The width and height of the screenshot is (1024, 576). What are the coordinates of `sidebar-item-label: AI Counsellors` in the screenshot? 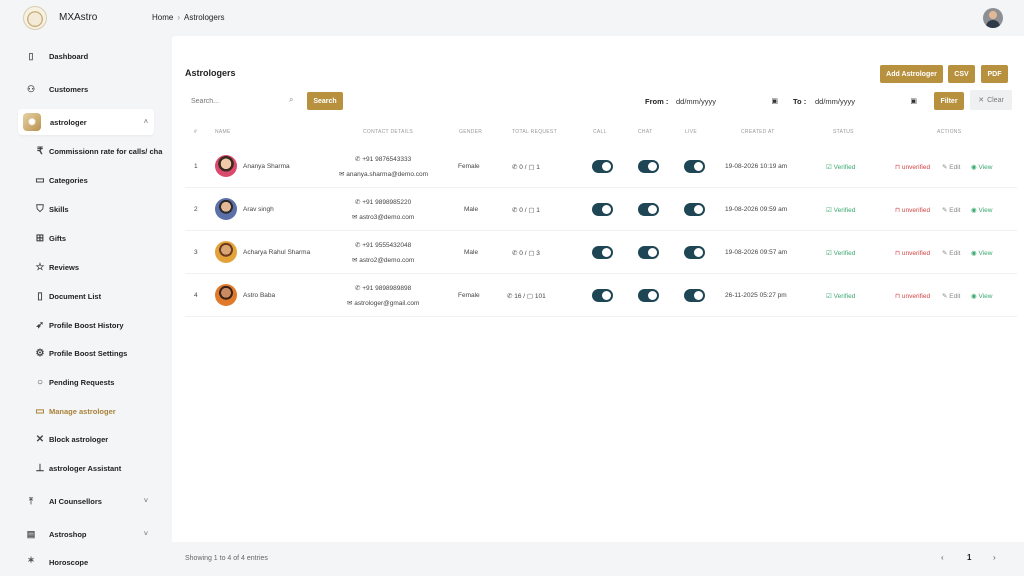 It's located at (75, 501).